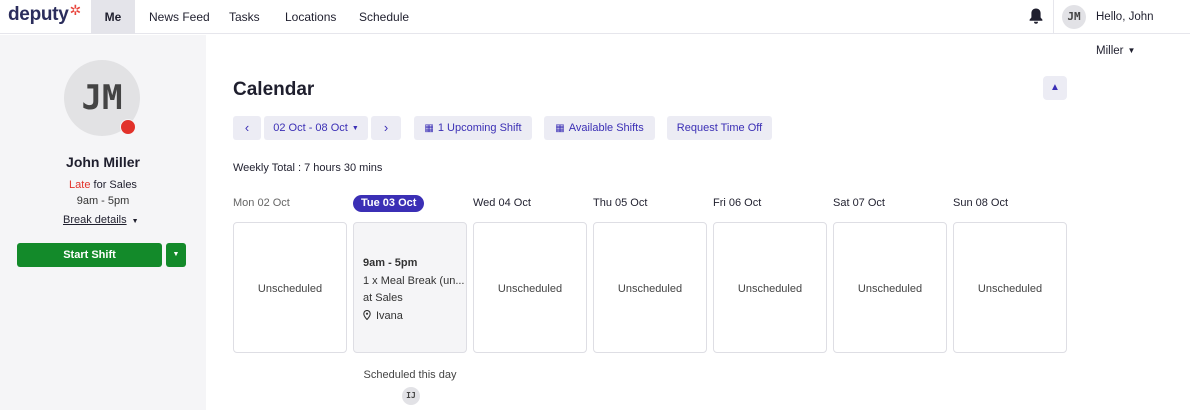 The height and width of the screenshot is (410, 1190). I want to click on logo-star-icon: ✲, so click(75, 10).